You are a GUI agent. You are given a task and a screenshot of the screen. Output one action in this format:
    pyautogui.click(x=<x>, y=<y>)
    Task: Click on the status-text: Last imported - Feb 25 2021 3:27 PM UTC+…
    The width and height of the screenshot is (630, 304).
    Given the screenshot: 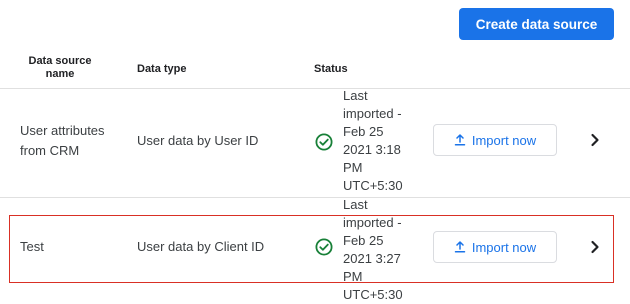 What is the action you would take?
    pyautogui.click(x=378, y=250)
    